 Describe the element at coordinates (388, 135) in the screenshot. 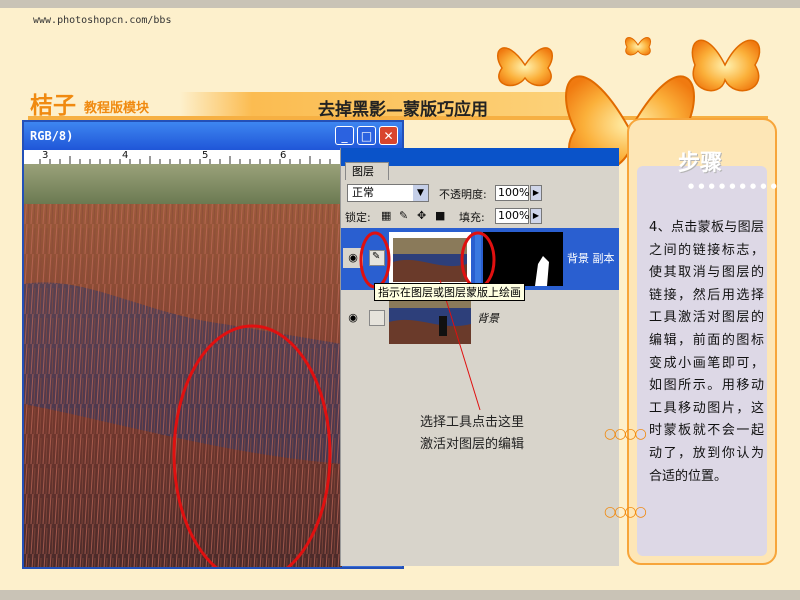

I see `close-button: ✕` at that location.